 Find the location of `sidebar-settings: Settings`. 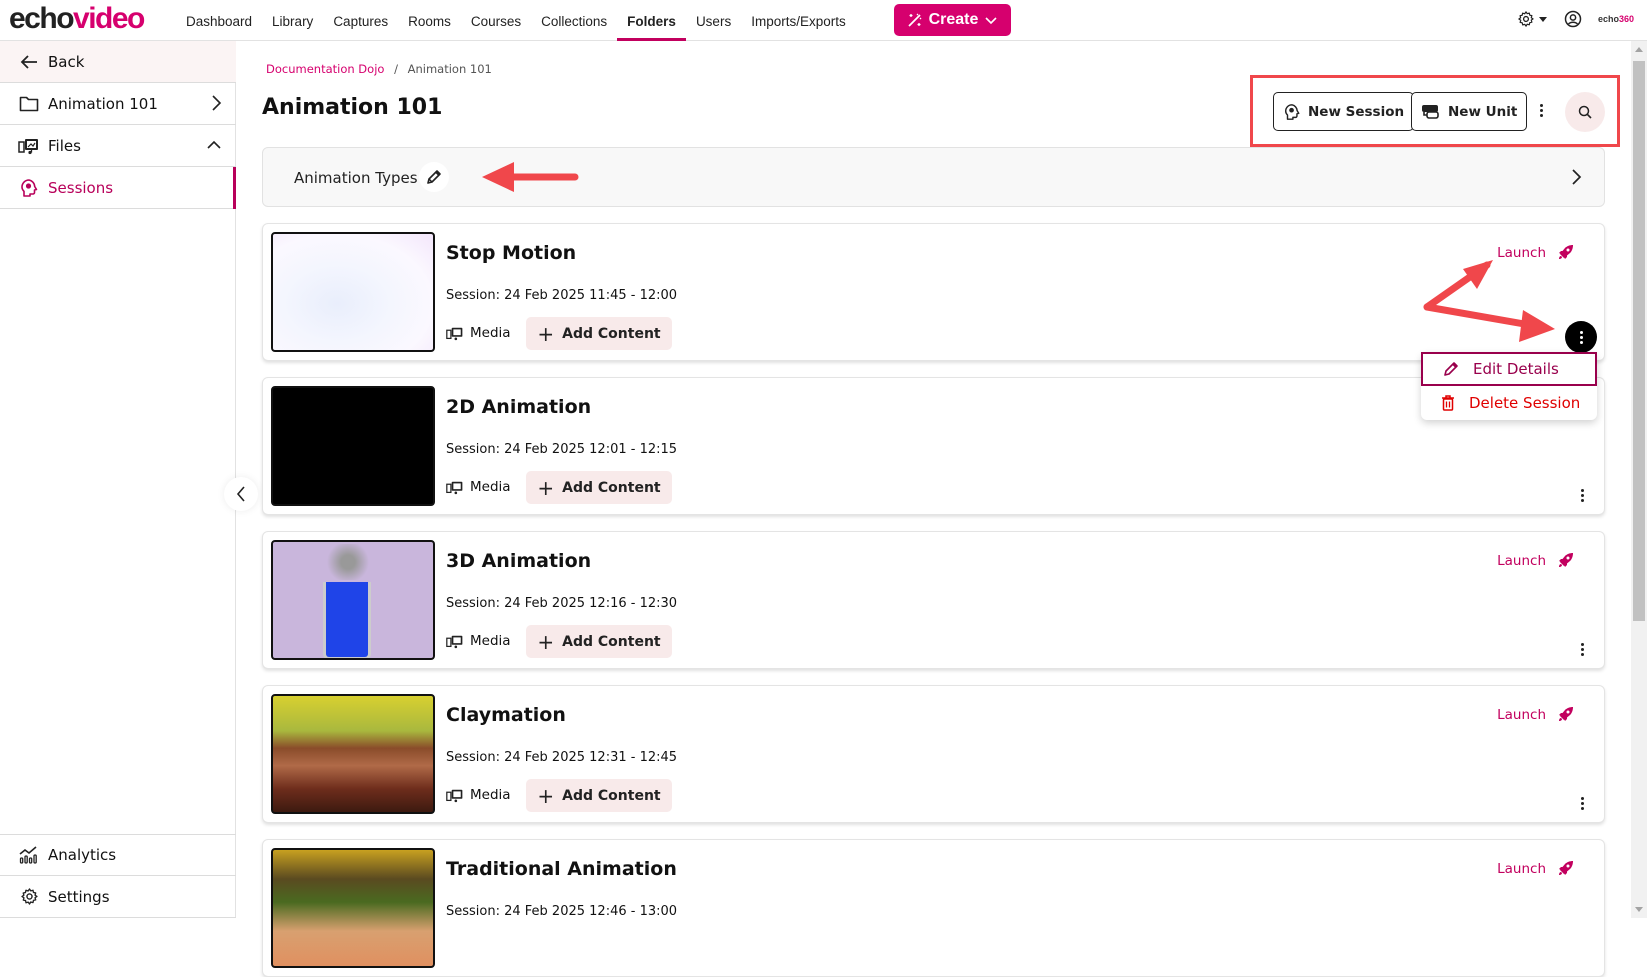

sidebar-settings: Settings is located at coordinates (118, 897).